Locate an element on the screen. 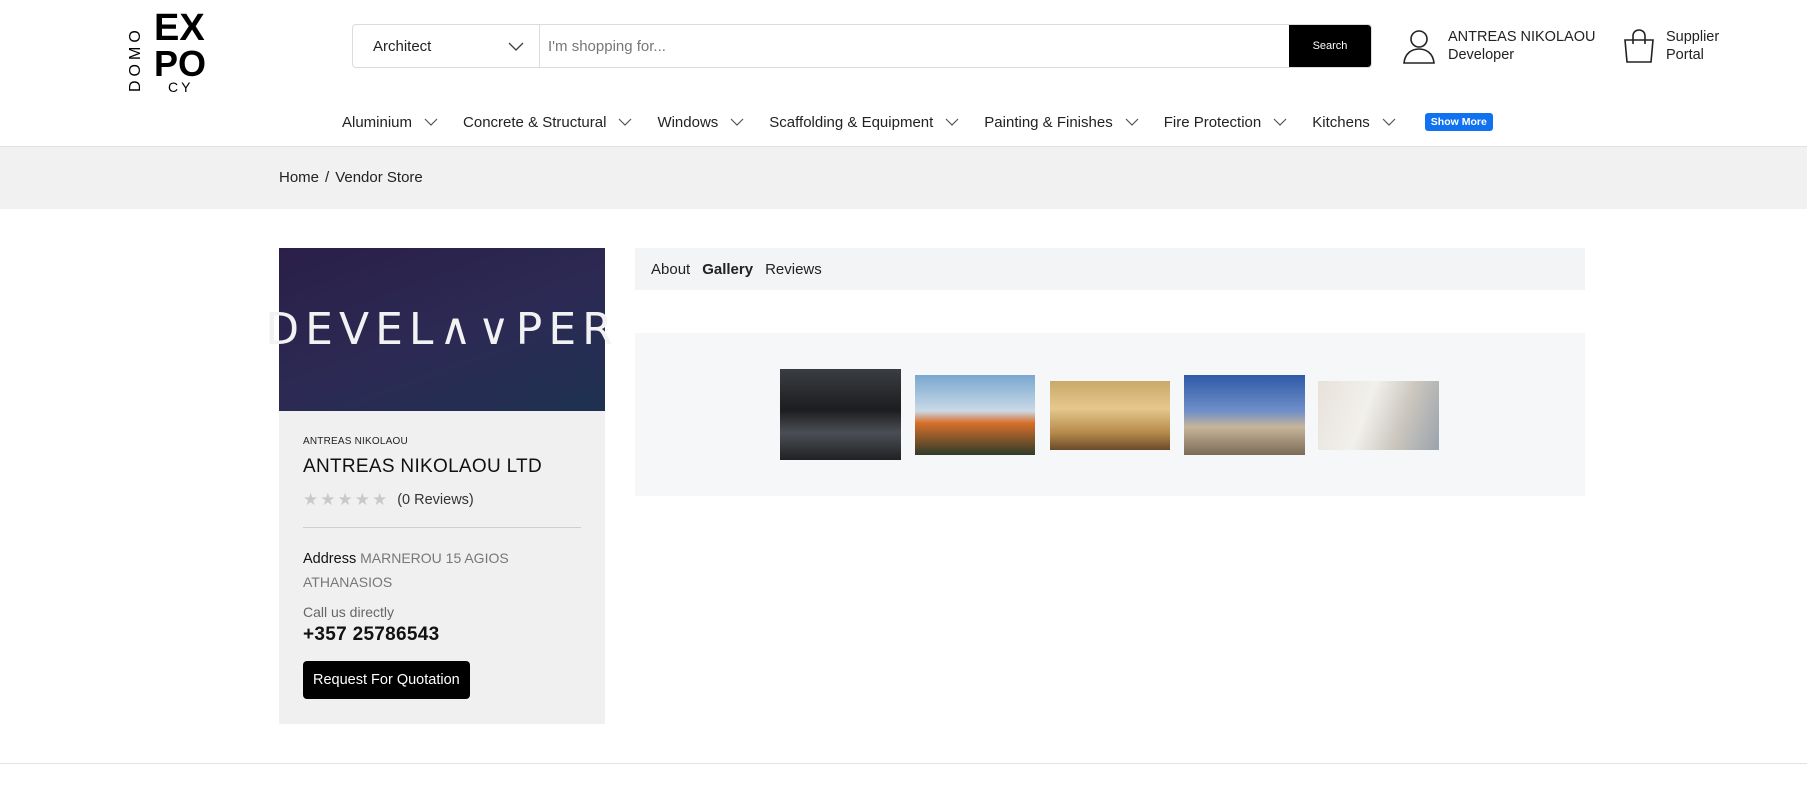 This screenshot has height=811, width=1807. svg-text: DOMO is located at coordinates (135, 59).